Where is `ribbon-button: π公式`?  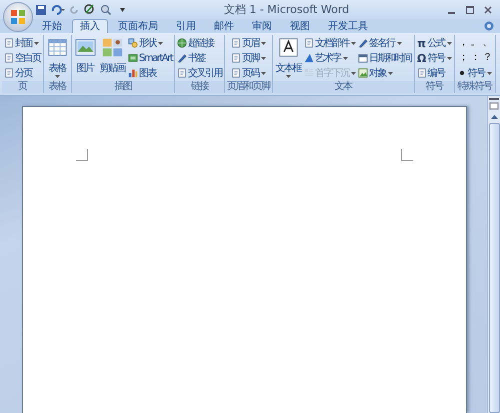 ribbon-button: π公式 is located at coordinates (434, 43).